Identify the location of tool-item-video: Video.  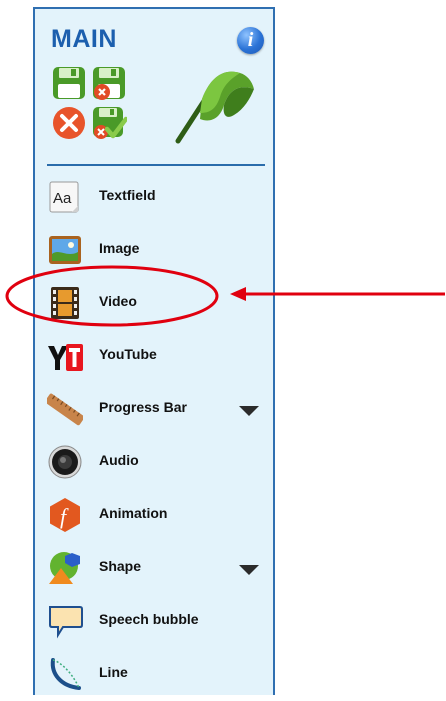
(154, 303).